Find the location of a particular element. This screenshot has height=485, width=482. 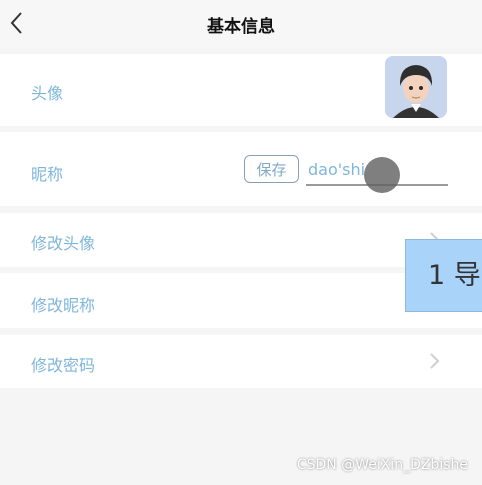

change-password-label: 修改密码 is located at coordinates (63, 365).